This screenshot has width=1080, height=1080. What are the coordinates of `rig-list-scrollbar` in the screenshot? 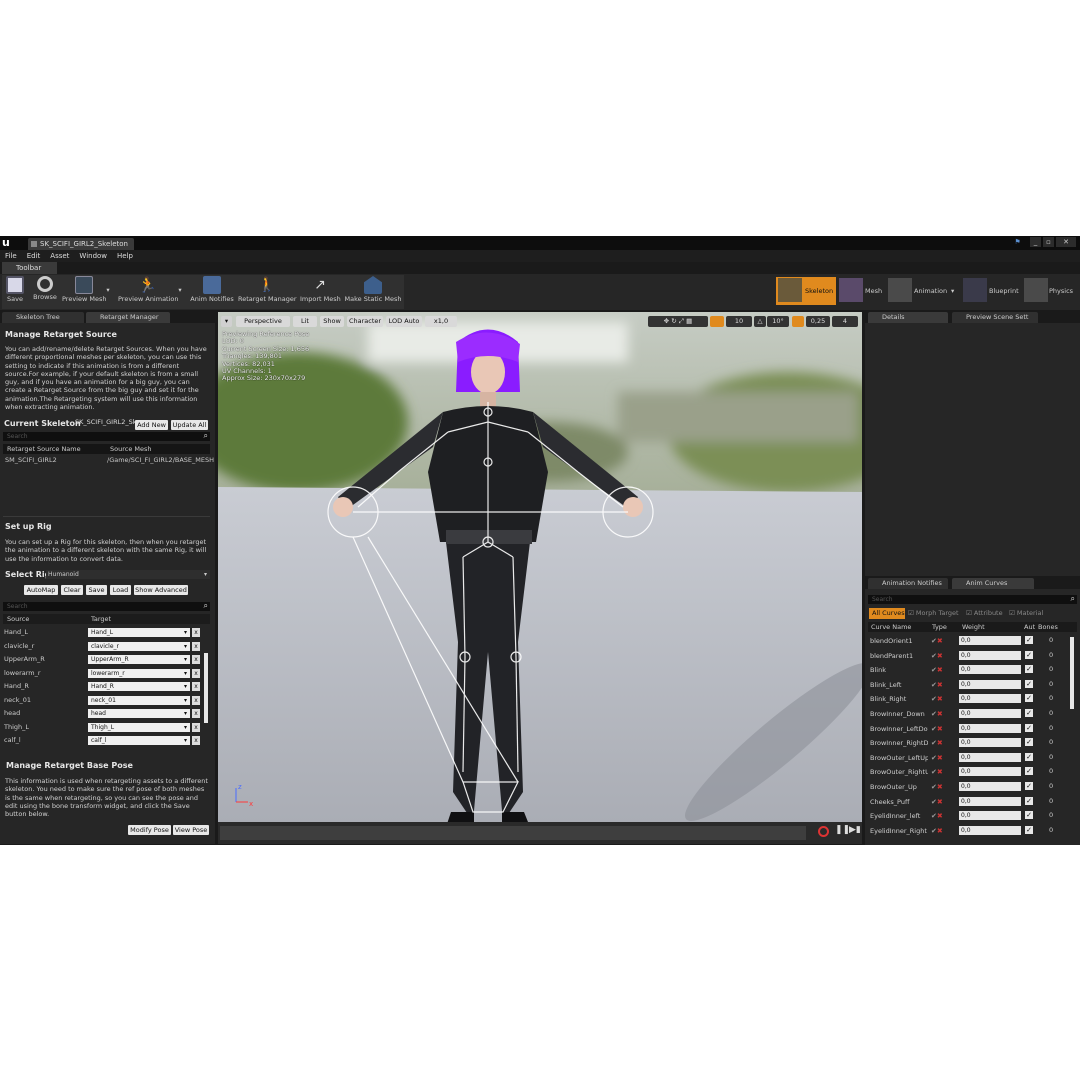 It's located at (206, 688).